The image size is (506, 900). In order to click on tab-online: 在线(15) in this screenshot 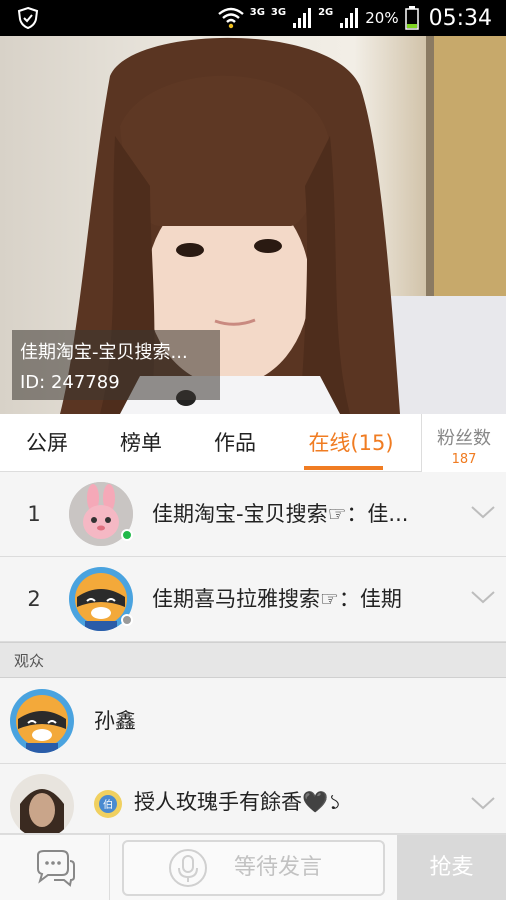, I will do `click(351, 443)`.